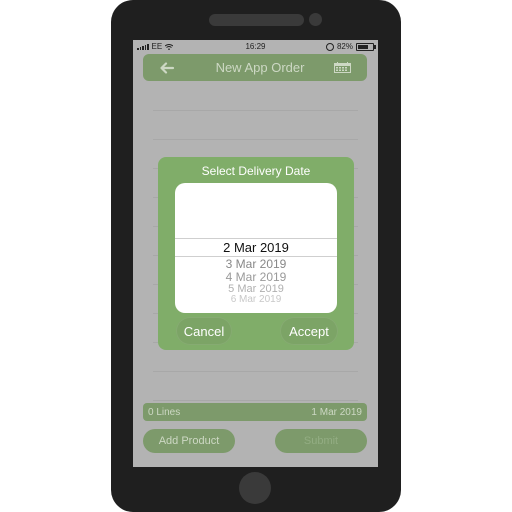 The height and width of the screenshot is (512, 512). Describe the element at coordinates (164, 412) in the screenshot. I see `lines-count: 0 Lines` at that location.